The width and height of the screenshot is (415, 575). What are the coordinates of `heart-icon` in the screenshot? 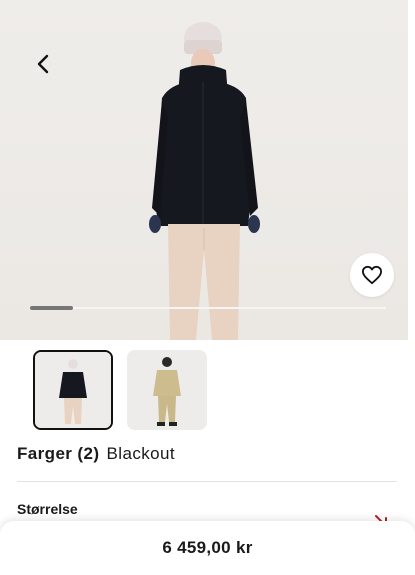 It's located at (371, 275).